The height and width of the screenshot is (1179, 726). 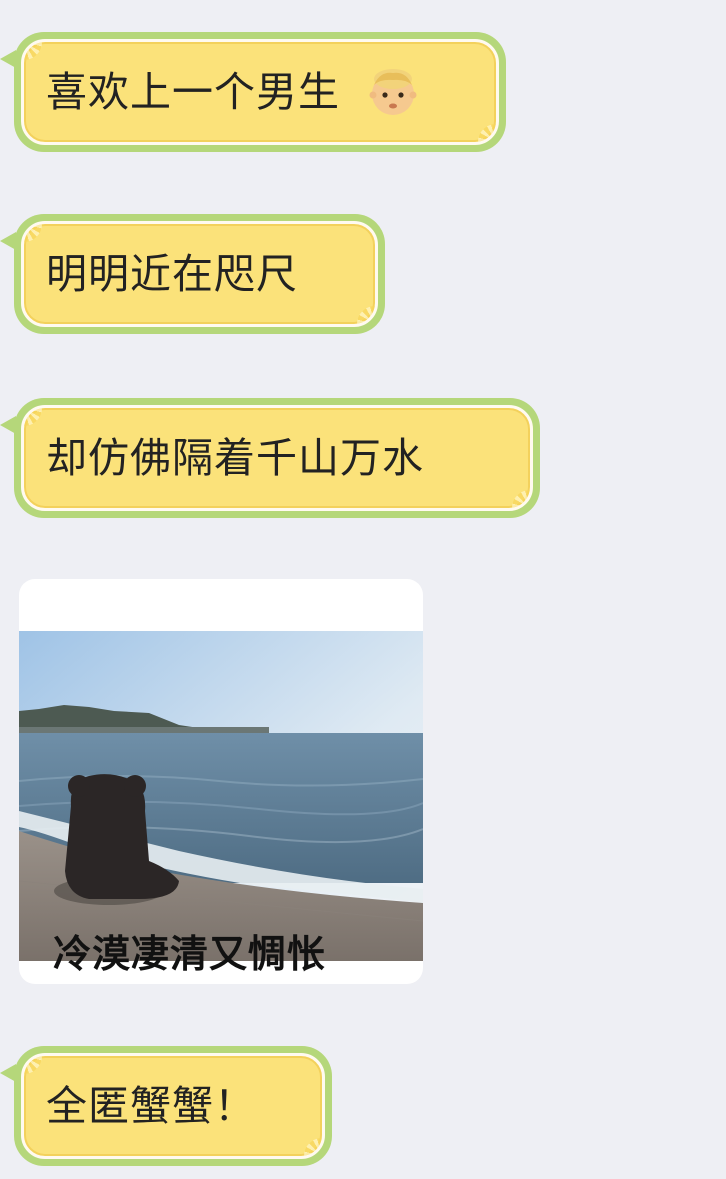 I want to click on message-bubble: 喜欢上一个男生, so click(x=253, y=92).